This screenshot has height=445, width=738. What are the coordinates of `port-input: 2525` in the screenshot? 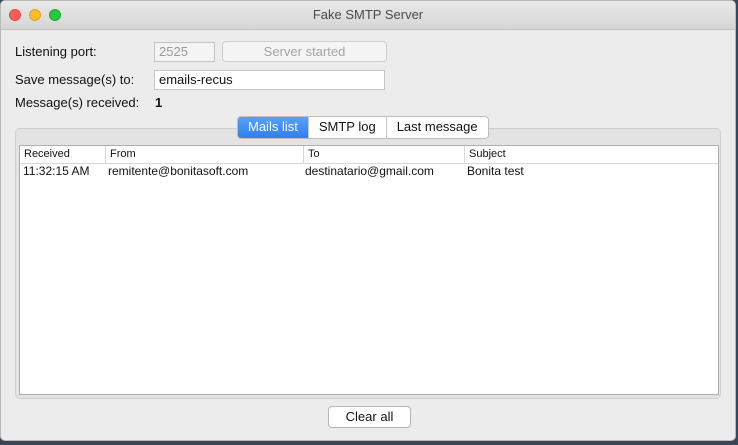 It's located at (184, 52).